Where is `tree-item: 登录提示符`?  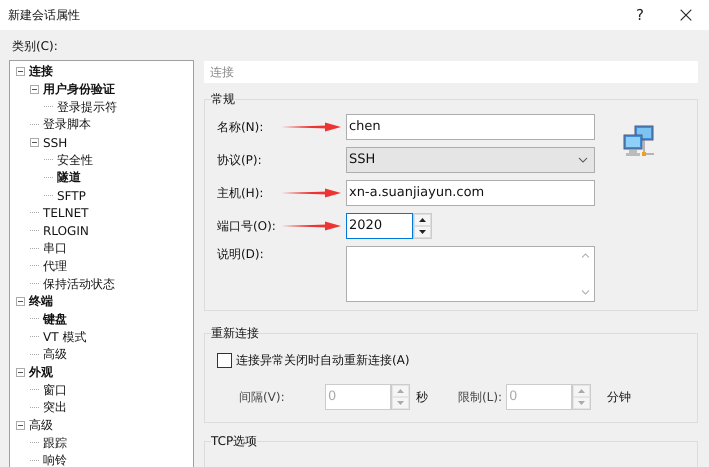 tree-item: 登录提示符 is located at coordinates (87, 107).